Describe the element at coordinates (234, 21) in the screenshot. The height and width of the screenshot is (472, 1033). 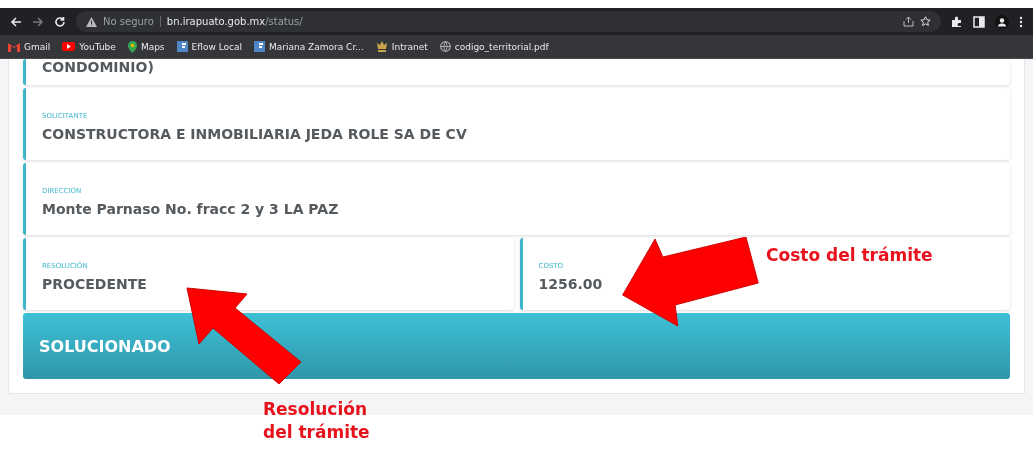
I see `url-text: bn.irapuato.gob.mx/status/` at that location.